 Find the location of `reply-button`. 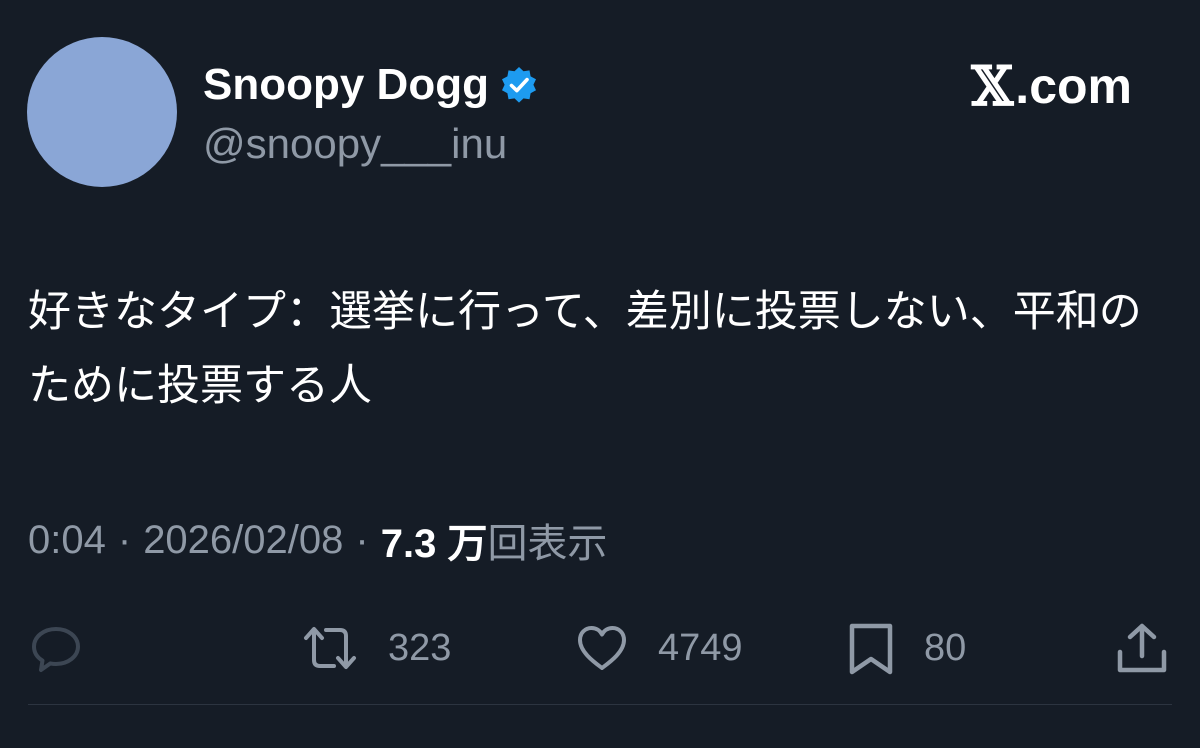

reply-button is located at coordinates (56, 648).